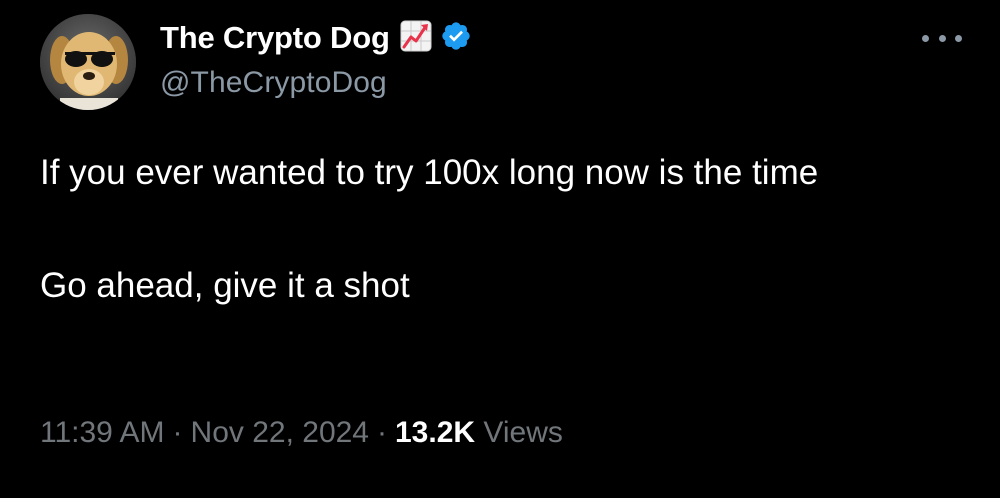  Describe the element at coordinates (275, 38) in the screenshot. I see `display-name: The Crypto Dog` at that location.